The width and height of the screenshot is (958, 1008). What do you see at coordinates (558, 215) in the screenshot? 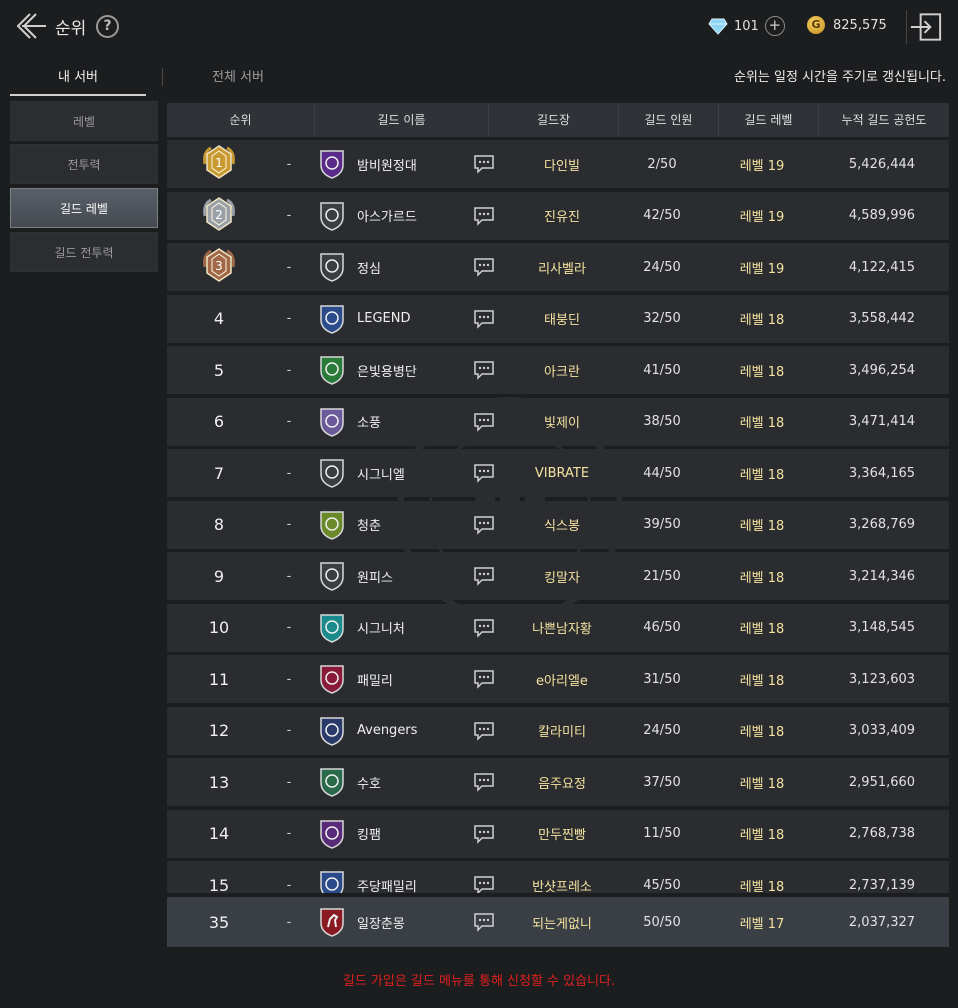
I see `table-row: 2 - 아스가르드 진유진 42/50 레벨 19 4,589,996` at bounding box center [558, 215].